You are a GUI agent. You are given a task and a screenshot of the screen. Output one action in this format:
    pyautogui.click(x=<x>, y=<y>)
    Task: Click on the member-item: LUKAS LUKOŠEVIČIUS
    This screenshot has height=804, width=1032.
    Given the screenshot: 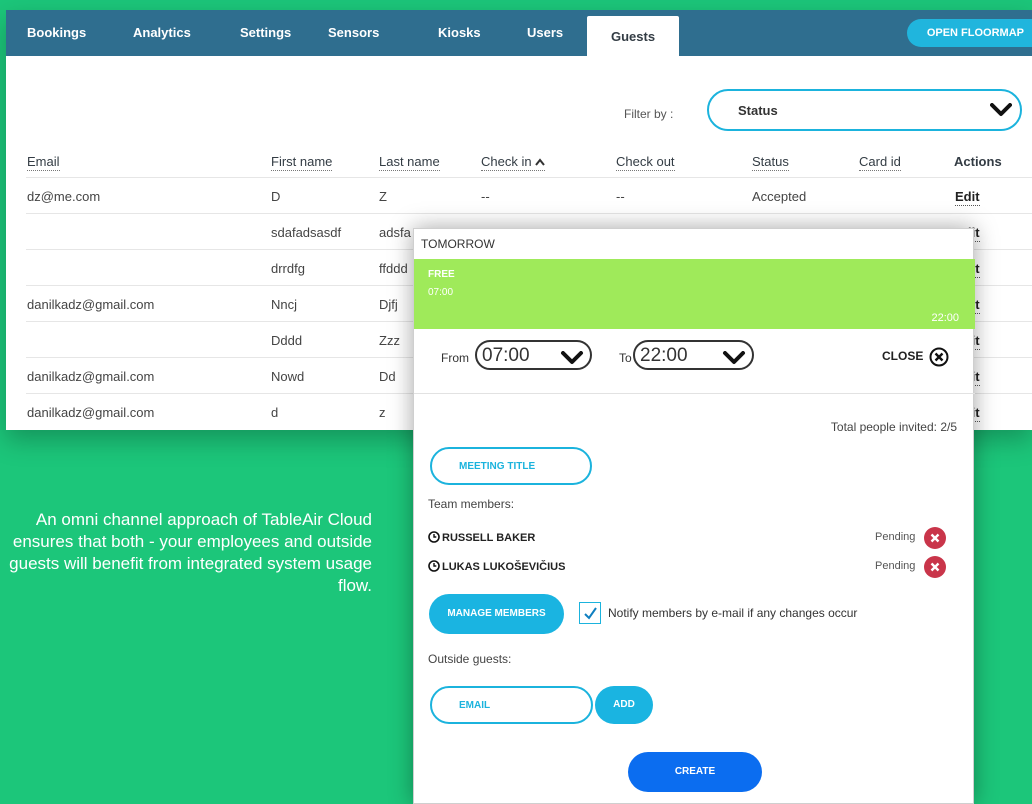 What is the action you would take?
    pyautogui.click(x=496, y=566)
    